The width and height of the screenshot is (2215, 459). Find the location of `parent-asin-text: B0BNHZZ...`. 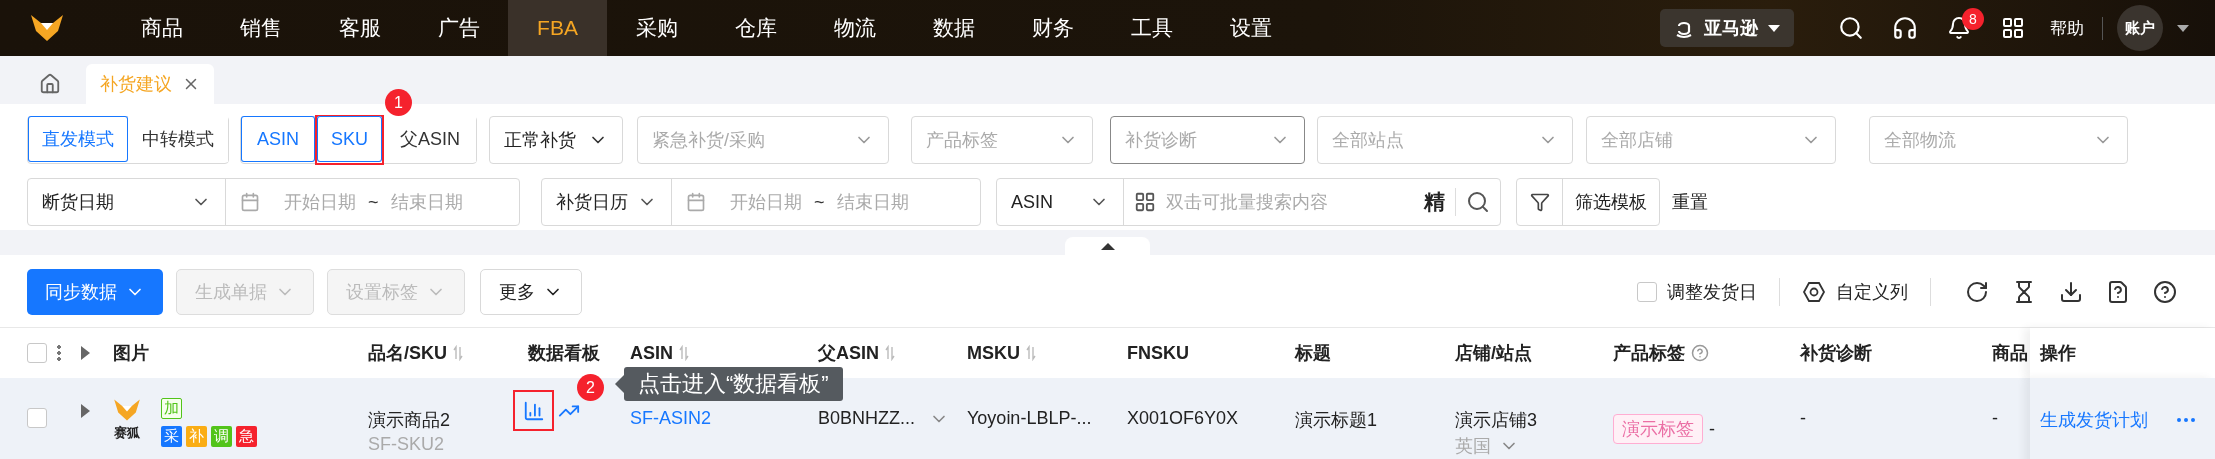

parent-asin-text: B0BNHZZ... is located at coordinates (866, 418).